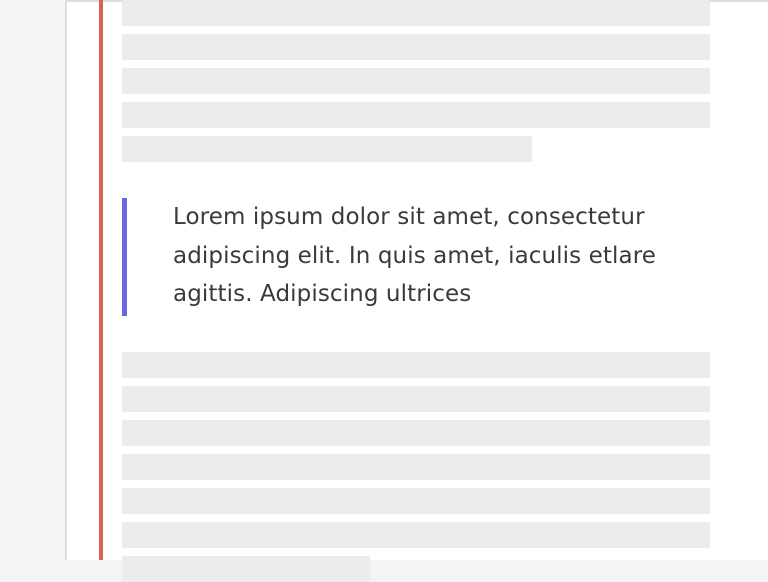 The image size is (768, 582). What do you see at coordinates (124, 257) in the screenshot?
I see `blockquote-accent-bar` at bounding box center [124, 257].